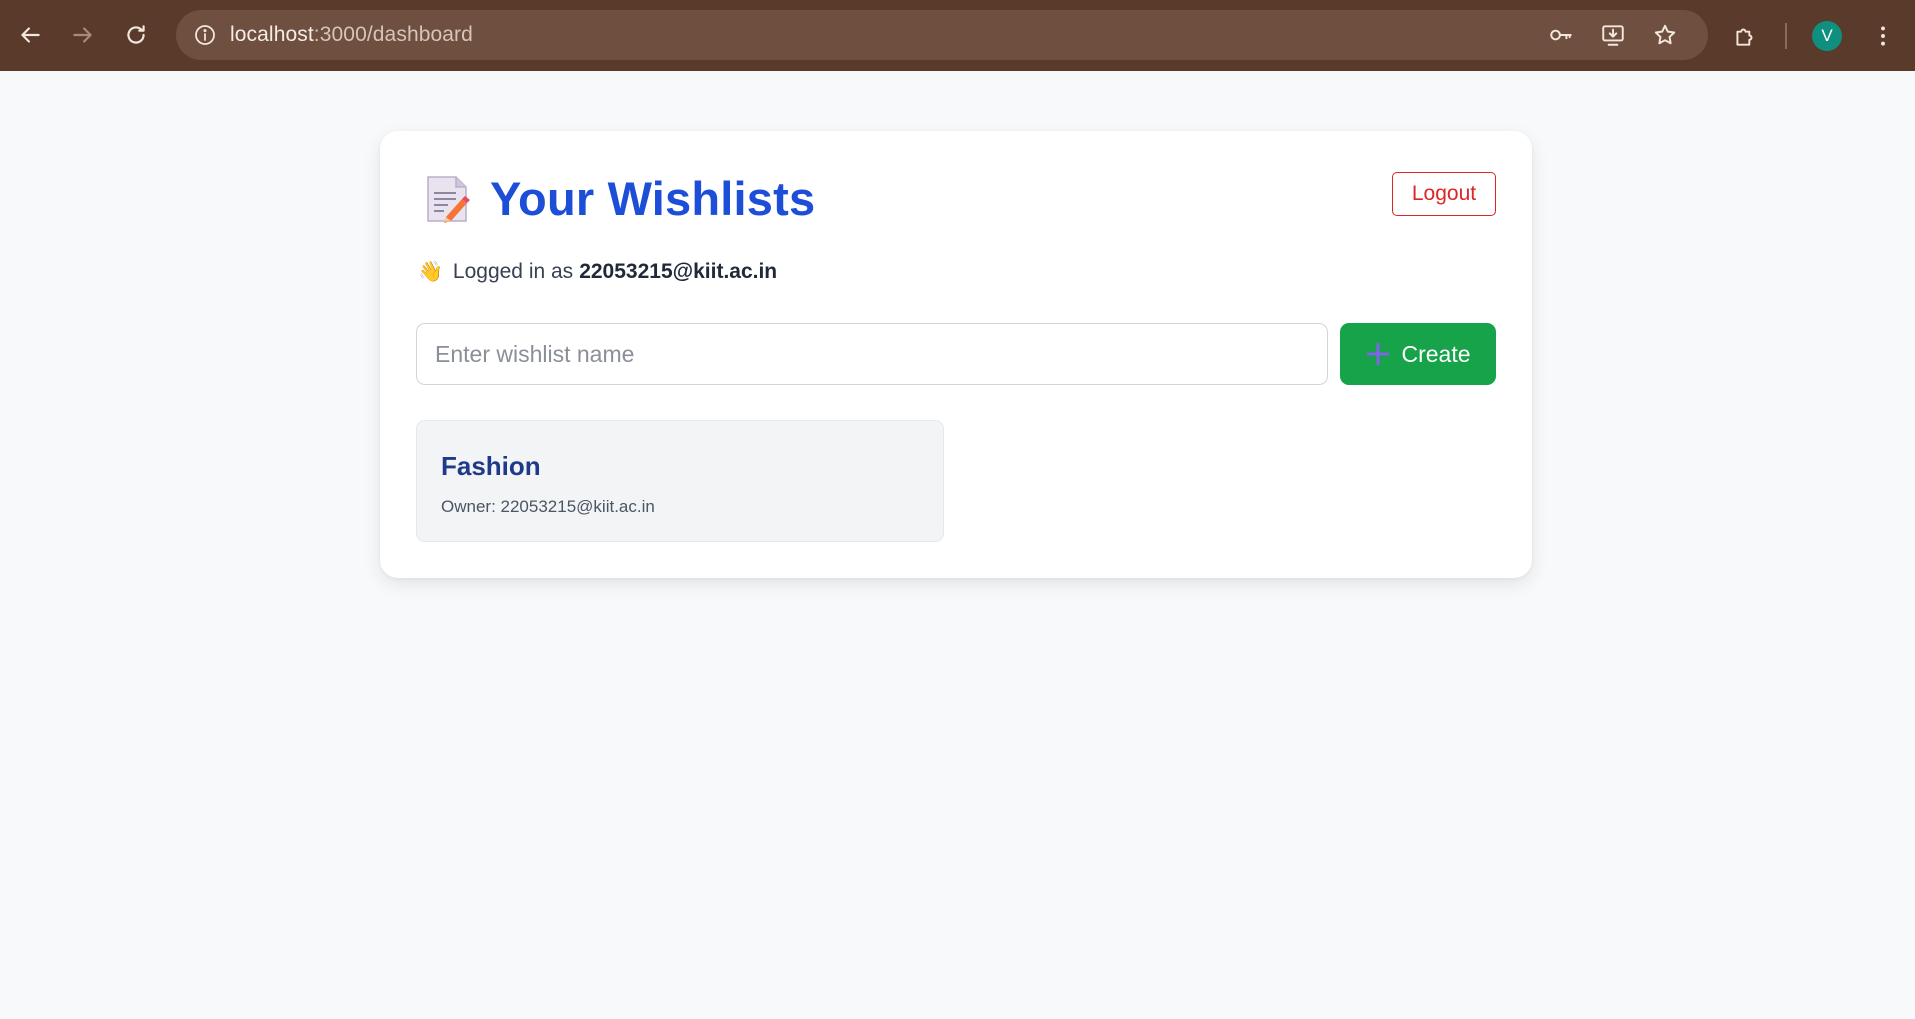 The width and height of the screenshot is (1915, 1019). I want to click on login-status: 👋 Logged in as 22053215@kiit.ac.in, so click(597, 271).